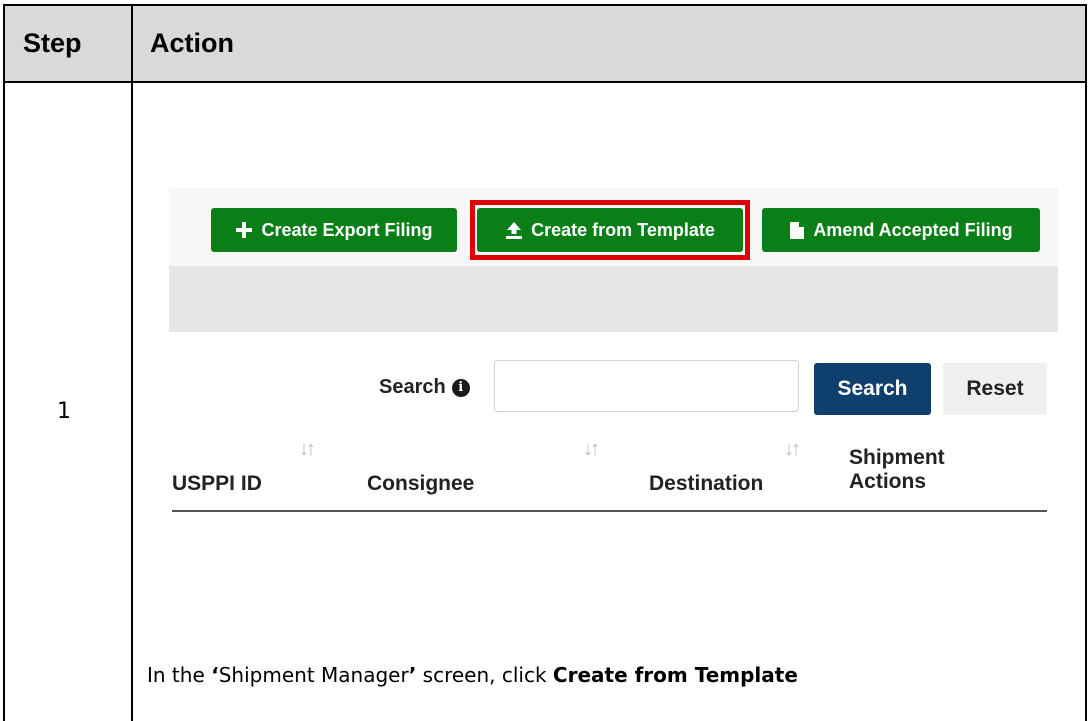 Image resolution: width=1091 pixels, height=721 pixels. Describe the element at coordinates (244, 230) in the screenshot. I see `plus-icon` at that location.